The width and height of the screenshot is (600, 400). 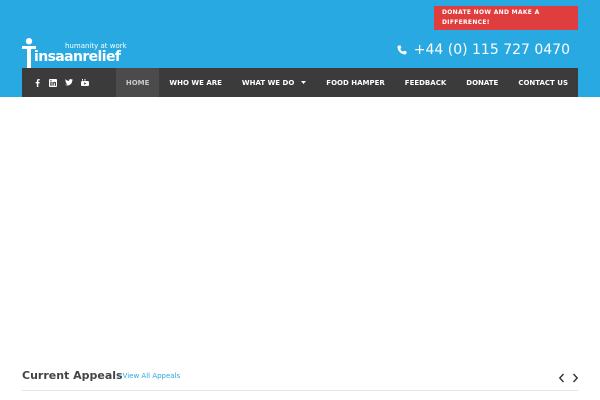 What do you see at coordinates (300, 379) in the screenshot?
I see `current-appeals-section: Current Appeals / View All Appeals` at bounding box center [300, 379].